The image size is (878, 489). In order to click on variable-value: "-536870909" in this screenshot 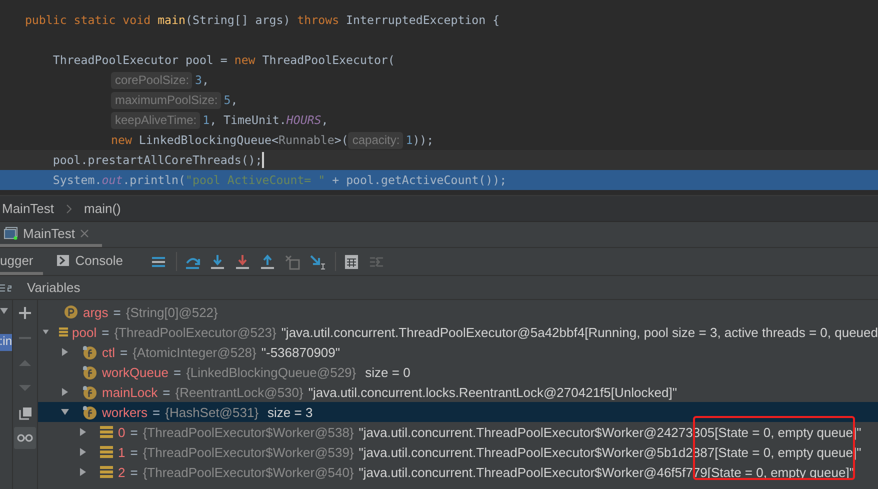, I will do `click(300, 352)`.